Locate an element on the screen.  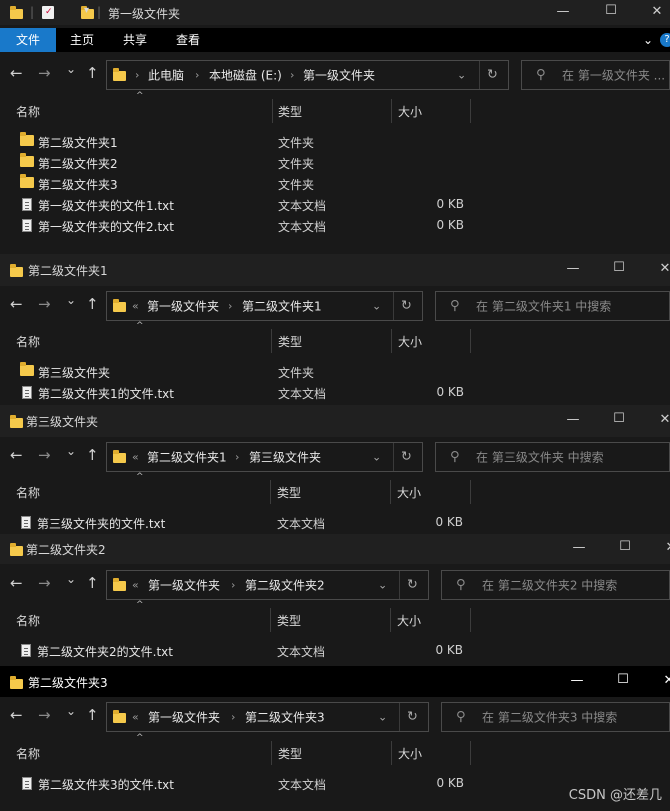
search-input: ⚲ 在 第二级文件夹2 中搜索 is located at coordinates (555, 585).